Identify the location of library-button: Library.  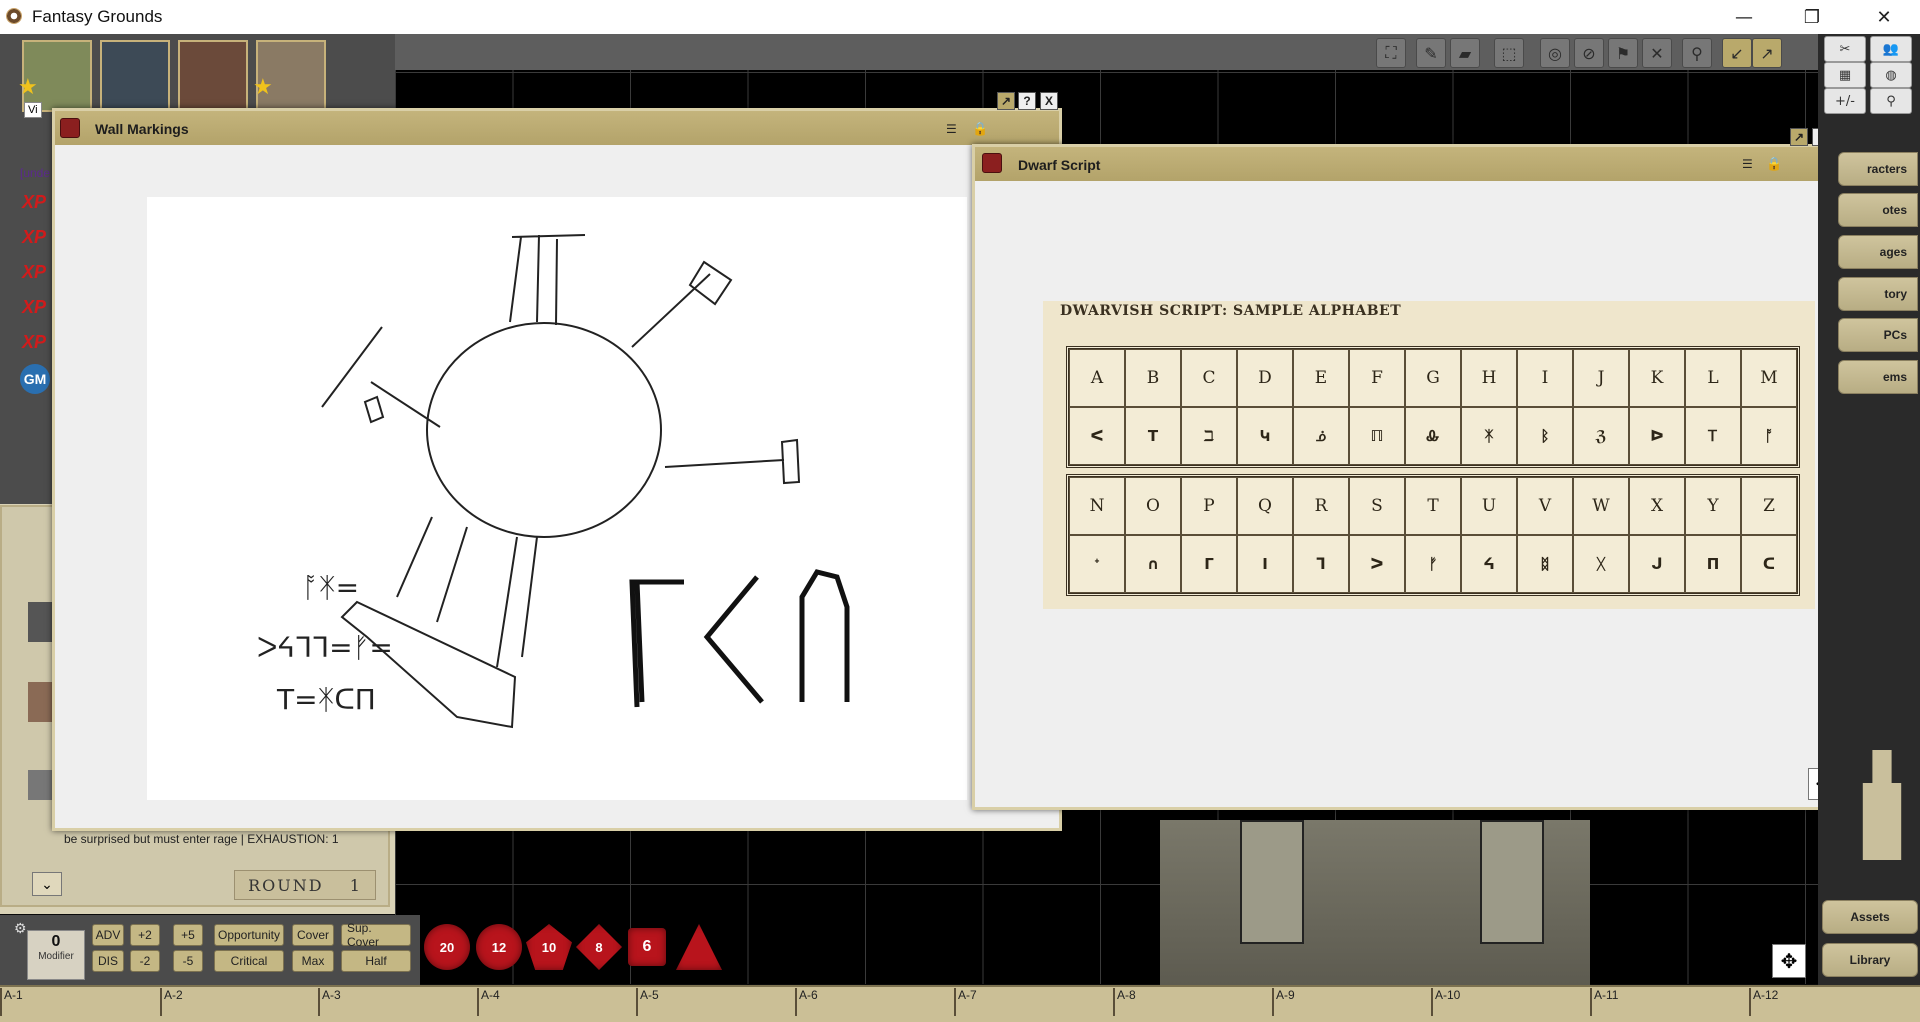
(1870, 960).